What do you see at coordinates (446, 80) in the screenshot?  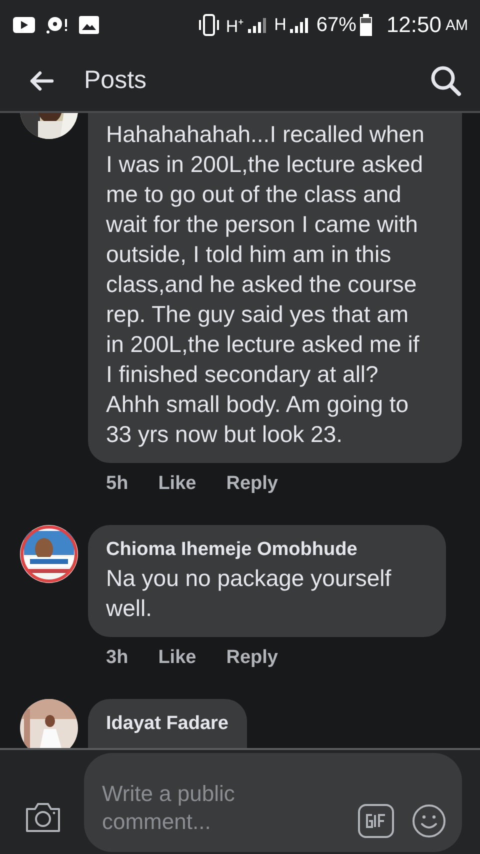 I see `search-icon` at bounding box center [446, 80].